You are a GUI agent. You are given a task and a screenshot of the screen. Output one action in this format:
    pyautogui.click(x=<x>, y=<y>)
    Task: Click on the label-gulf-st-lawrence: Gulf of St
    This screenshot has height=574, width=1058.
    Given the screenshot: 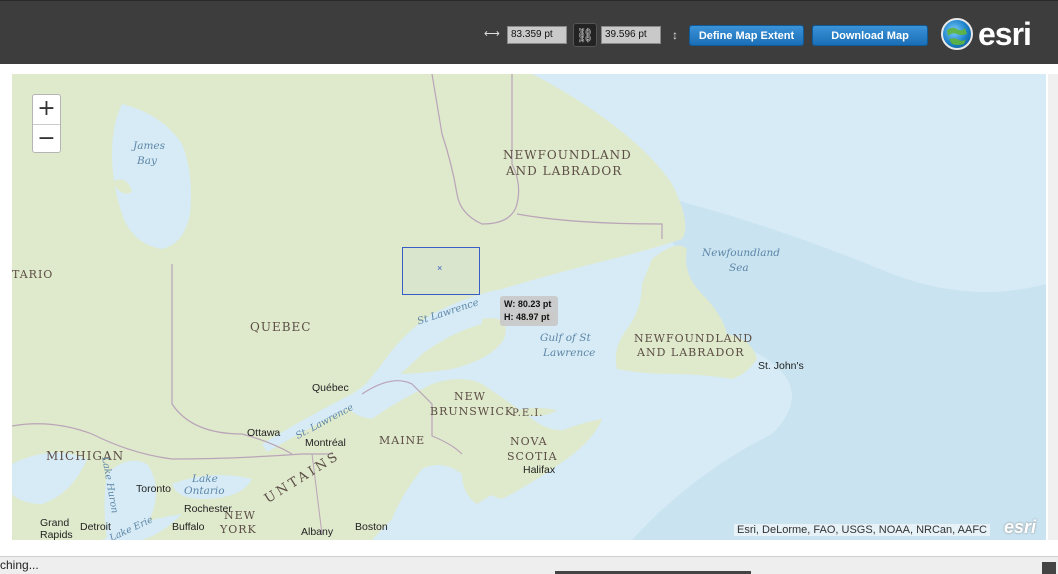 What is the action you would take?
    pyautogui.click(x=565, y=338)
    